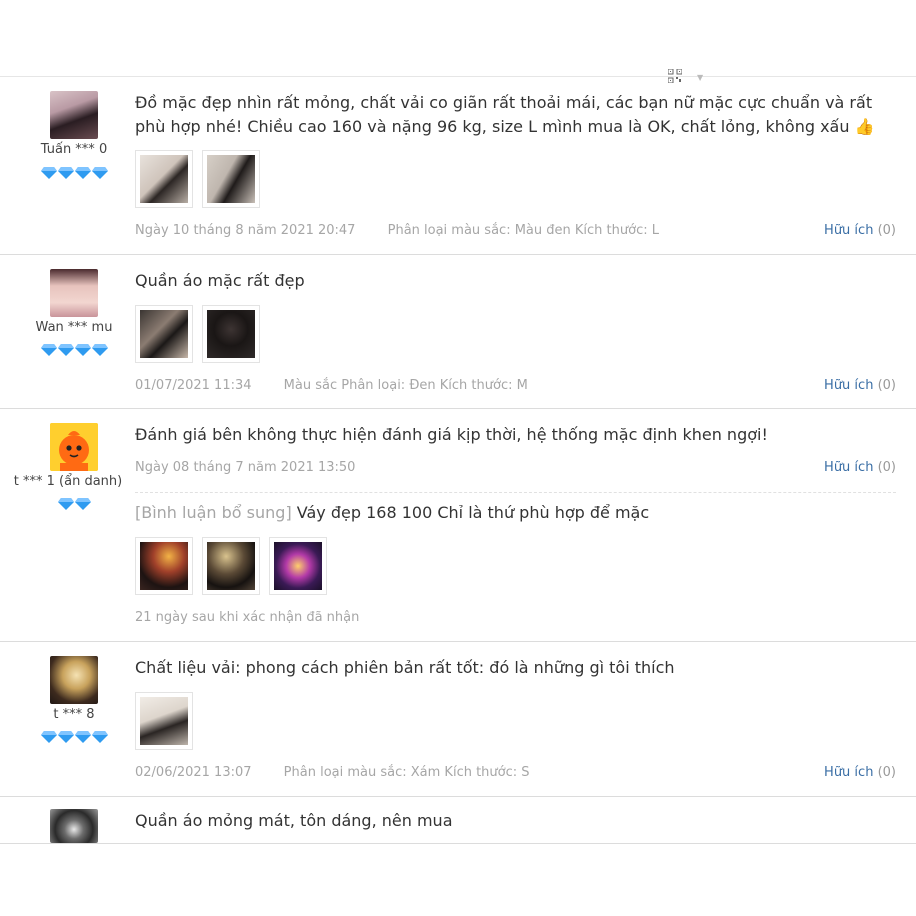 The image size is (916, 916). Describe the element at coordinates (294, 820) in the screenshot. I see `review-text: Quần áo mỏng mát, tôn dáng, nên mua` at that location.